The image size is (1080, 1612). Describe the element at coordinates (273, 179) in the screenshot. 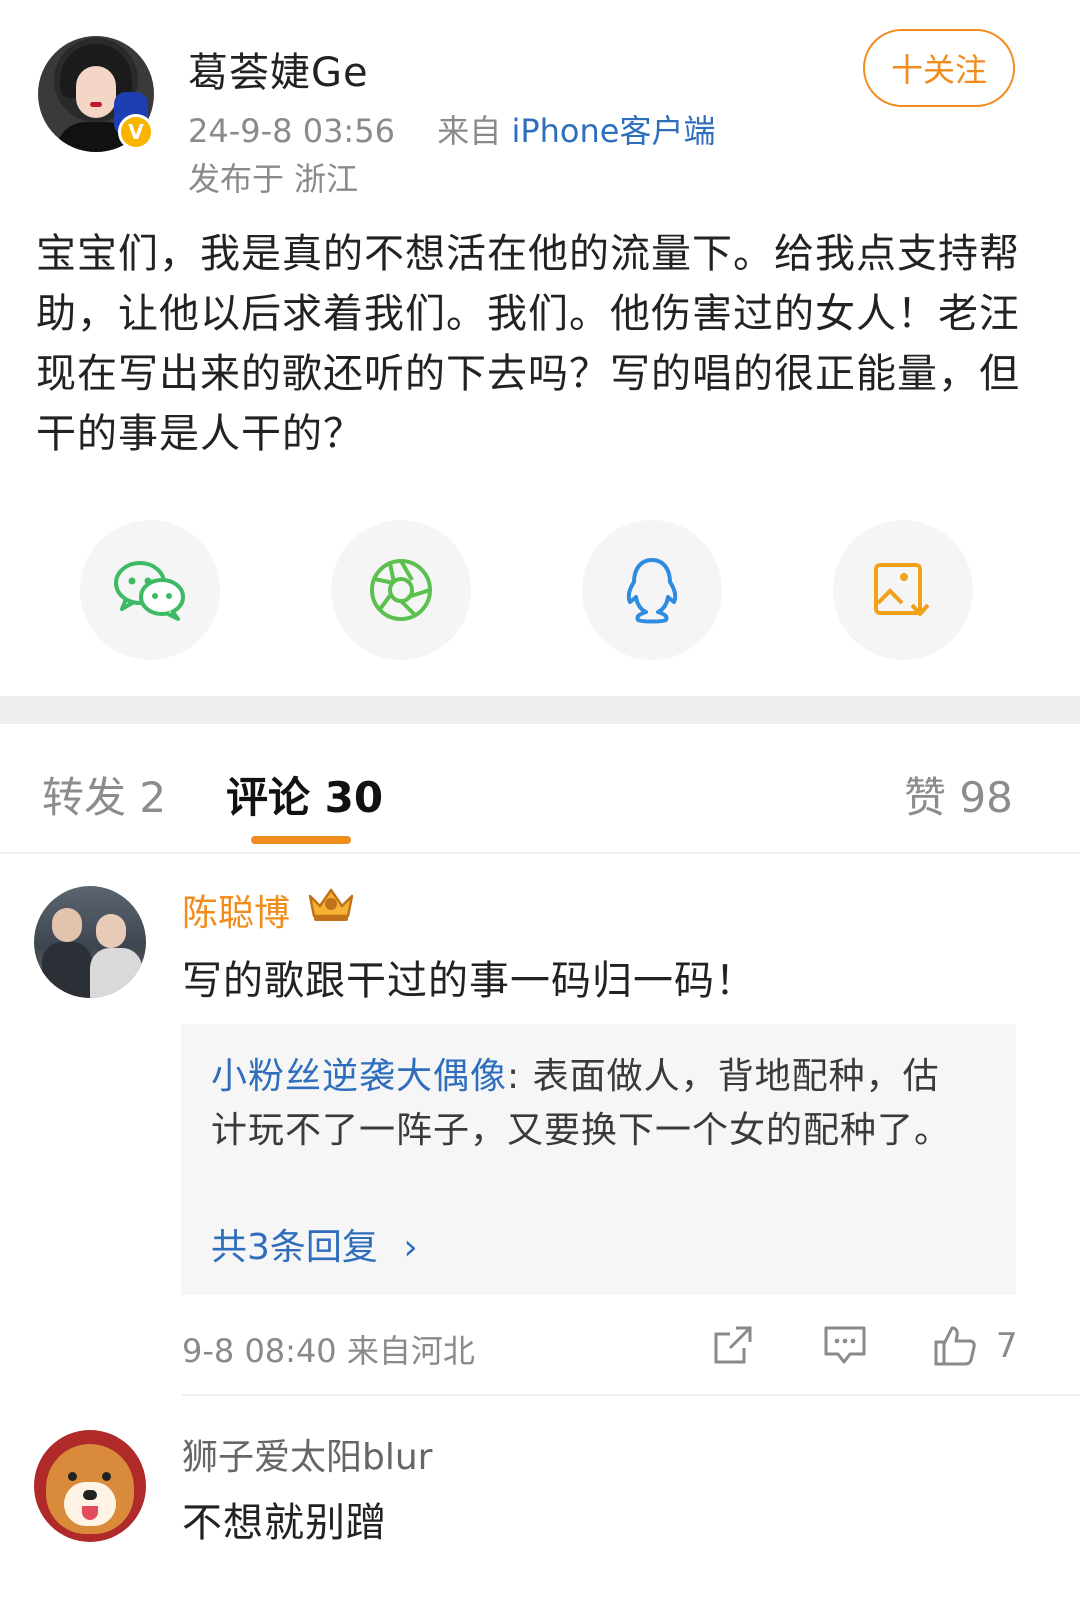

I see `post-location: 发布于 浙江` at that location.